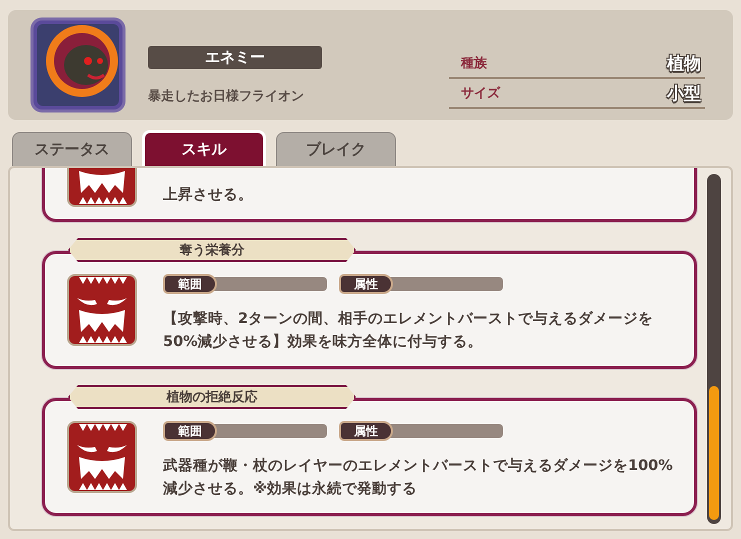 This screenshot has height=539, width=741. I want to click on attribute-value: 植物, so click(684, 63).